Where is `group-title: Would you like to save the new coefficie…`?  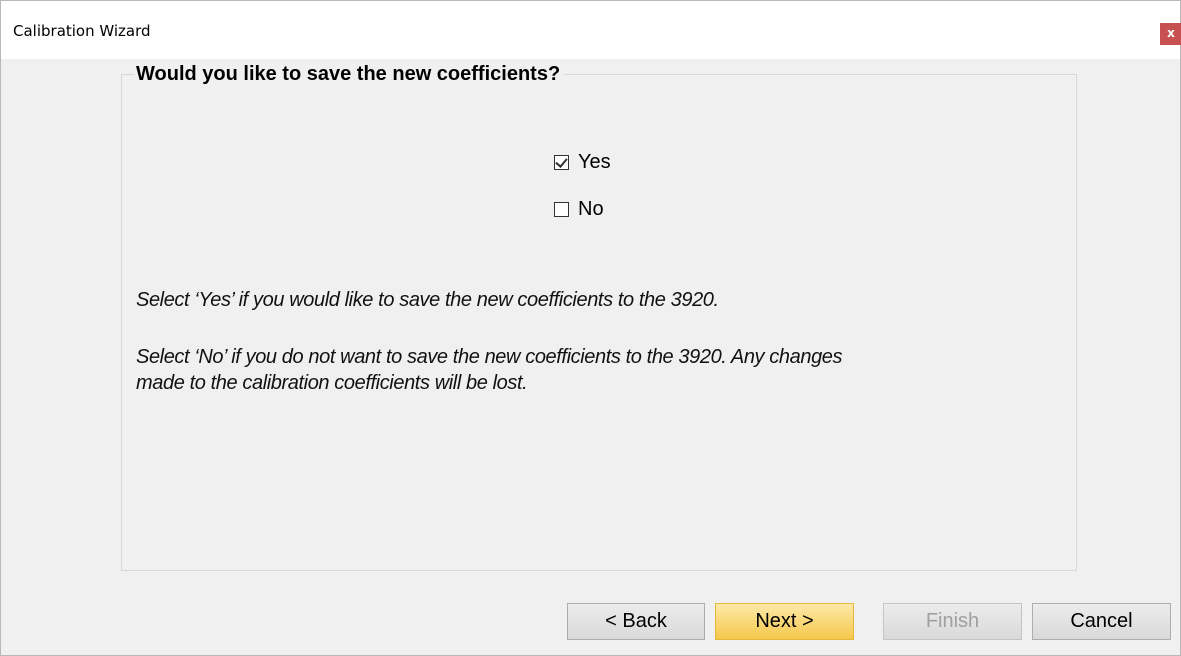 group-title: Would you like to save the new coefficie… is located at coordinates (349, 74).